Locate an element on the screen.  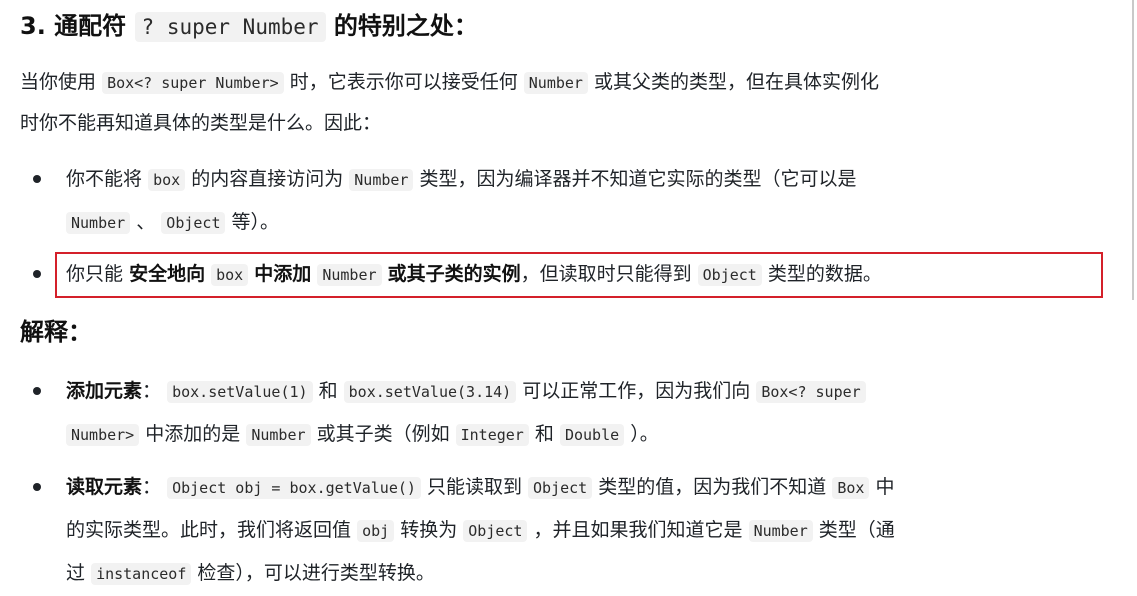
inline-code: Box<? super Number> is located at coordinates (193, 83).